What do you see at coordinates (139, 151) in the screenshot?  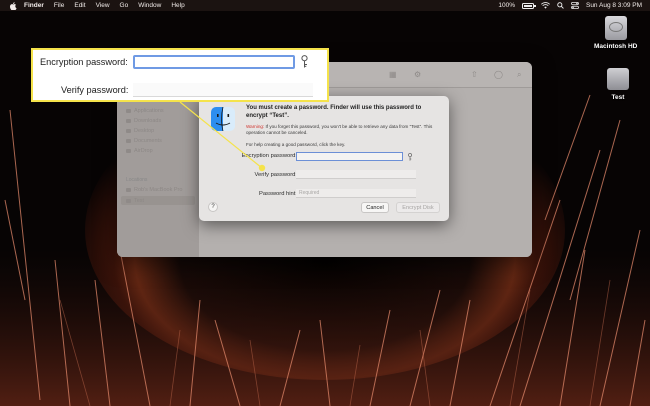 I see `sidebar-item-airdrop: AirDrop` at bounding box center [139, 151].